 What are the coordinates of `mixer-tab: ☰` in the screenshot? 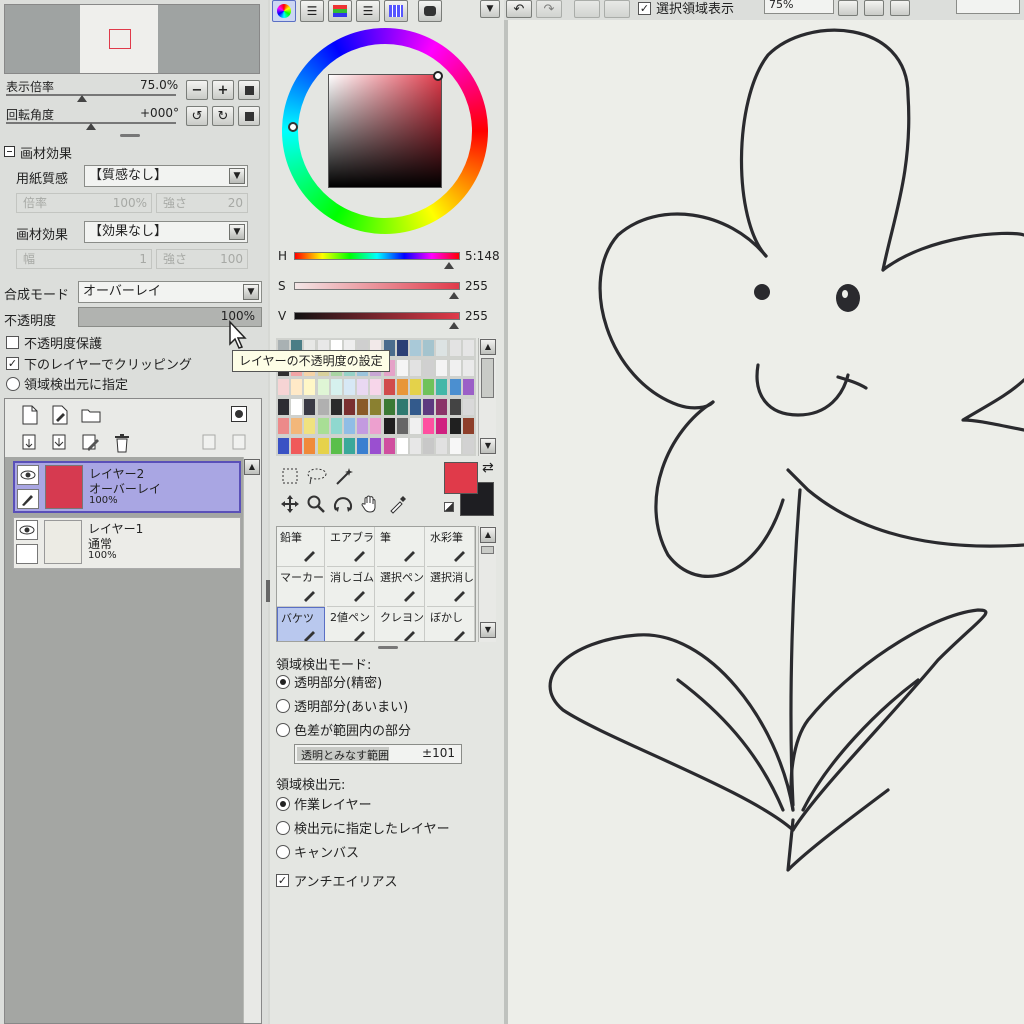 It's located at (368, 11).